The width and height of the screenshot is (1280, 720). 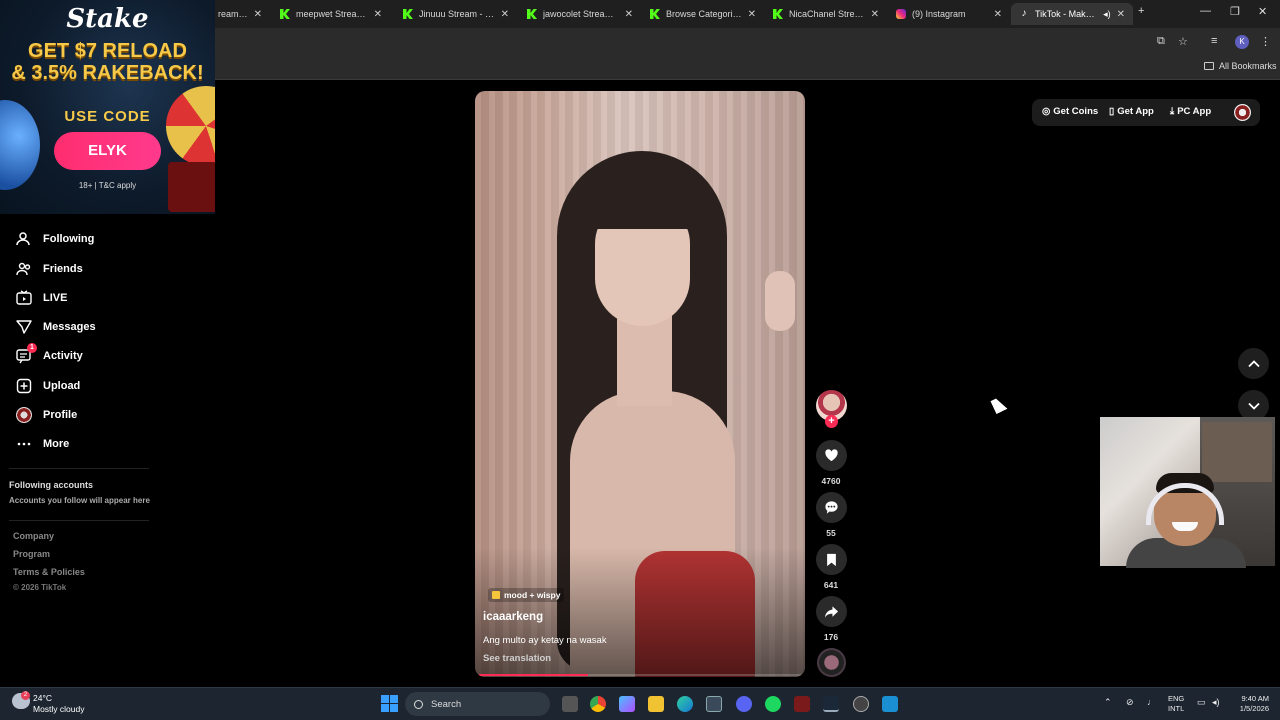 I want to click on game-launcher-icon, so click(x=802, y=704).